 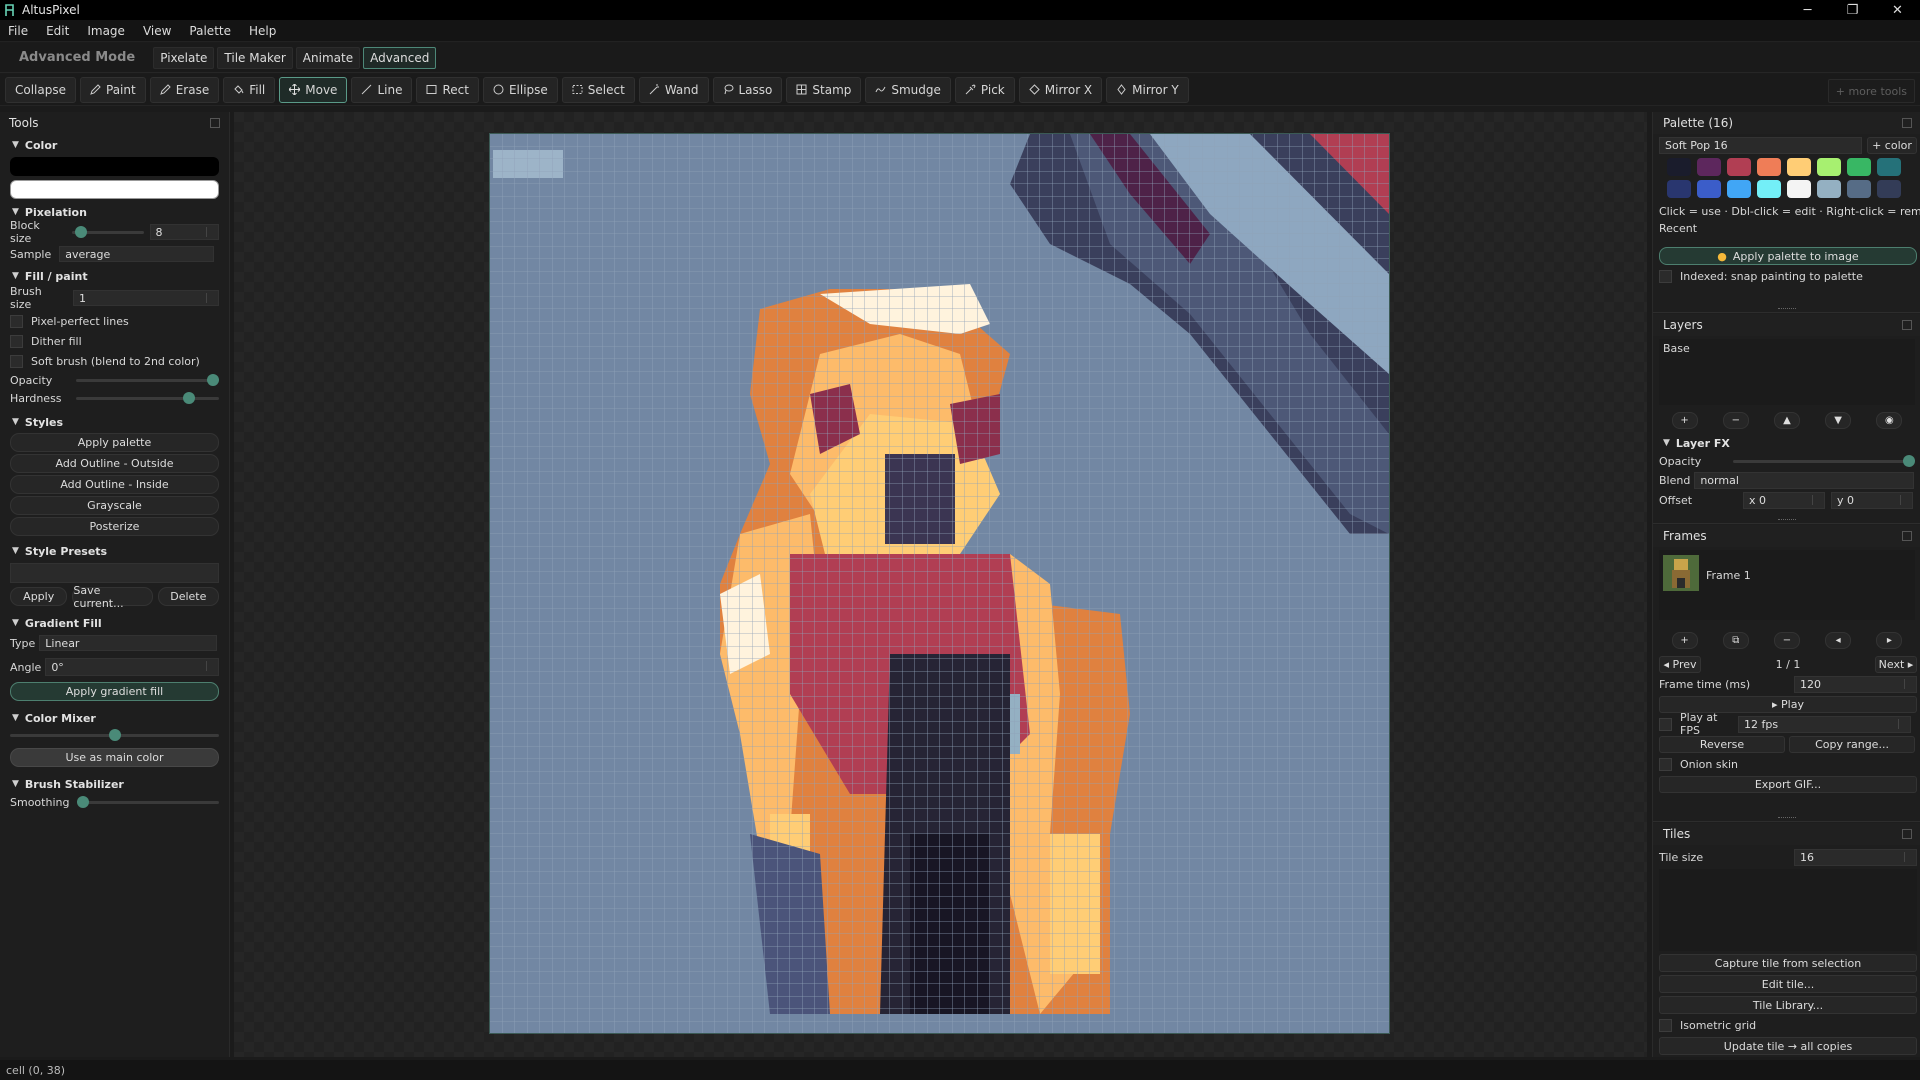 I want to click on use-as-main-color-button: Use as main color, so click(x=114, y=757).